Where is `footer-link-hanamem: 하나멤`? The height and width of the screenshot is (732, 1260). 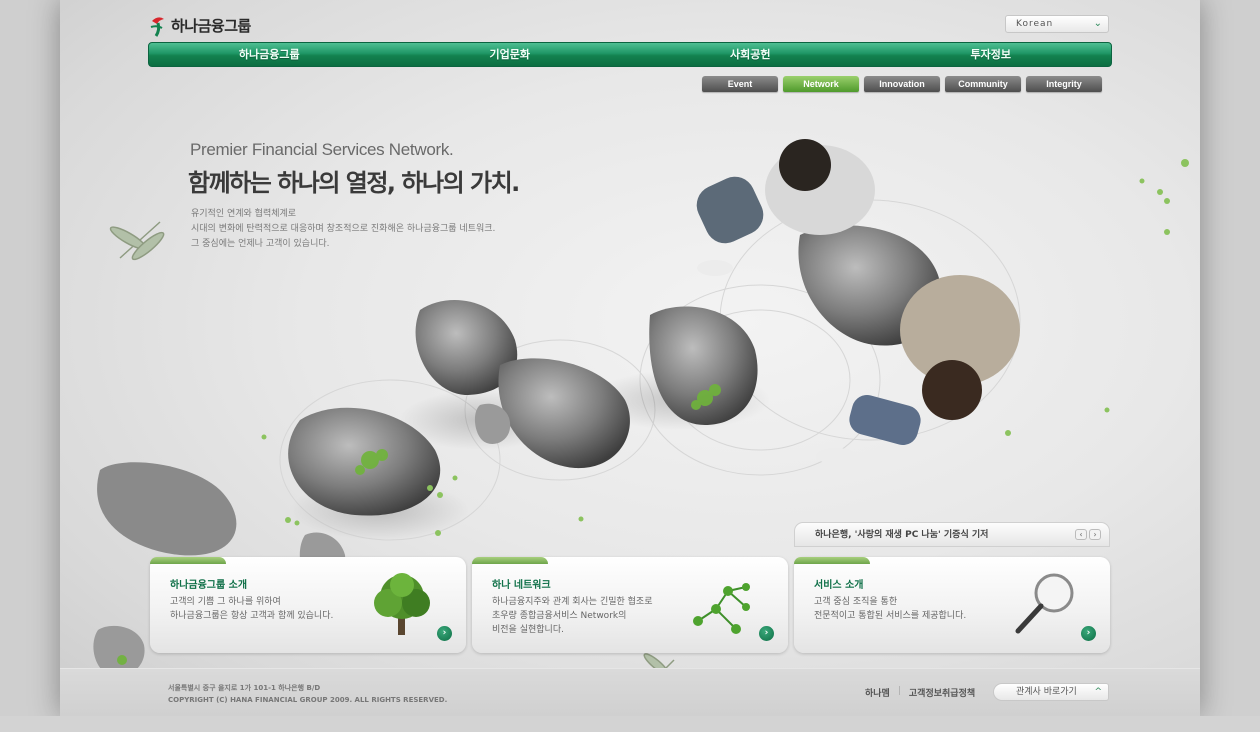
footer-link-hanamem: 하나멤 is located at coordinates (877, 692).